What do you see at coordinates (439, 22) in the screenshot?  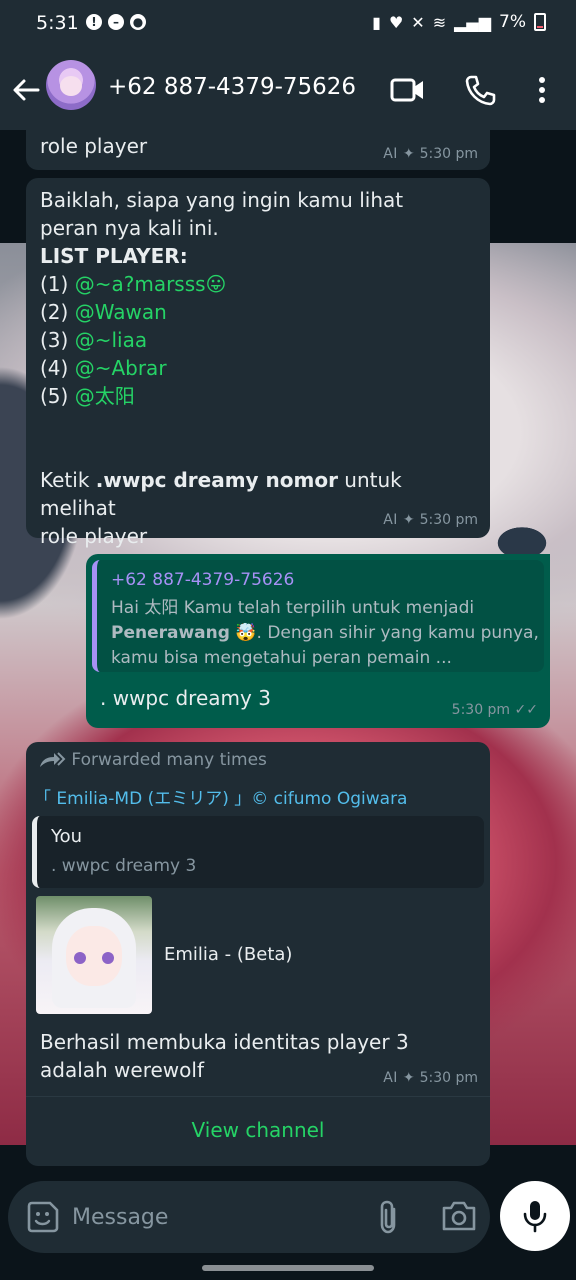 I see `wifi-icon: ≋` at bounding box center [439, 22].